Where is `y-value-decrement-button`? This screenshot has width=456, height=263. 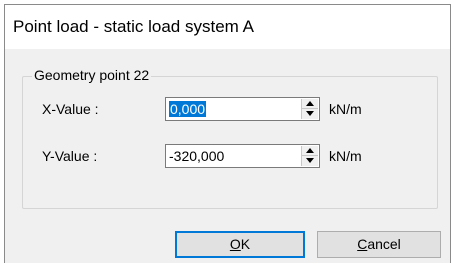 y-value-decrement-button is located at coordinates (310, 161).